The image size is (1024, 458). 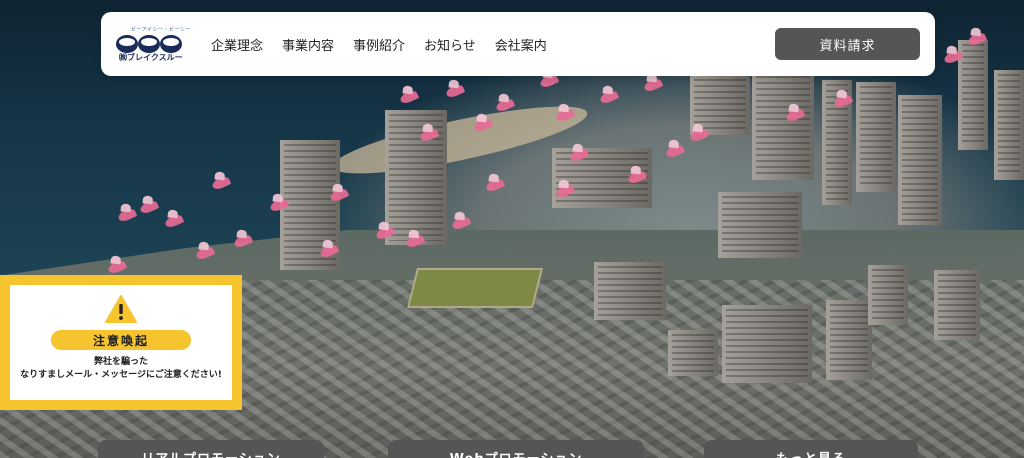 What do you see at coordinates (120, 362) in the screenshot?
I see `caution-line-1: 弊社を騙った` at bounding box center [120, 362].